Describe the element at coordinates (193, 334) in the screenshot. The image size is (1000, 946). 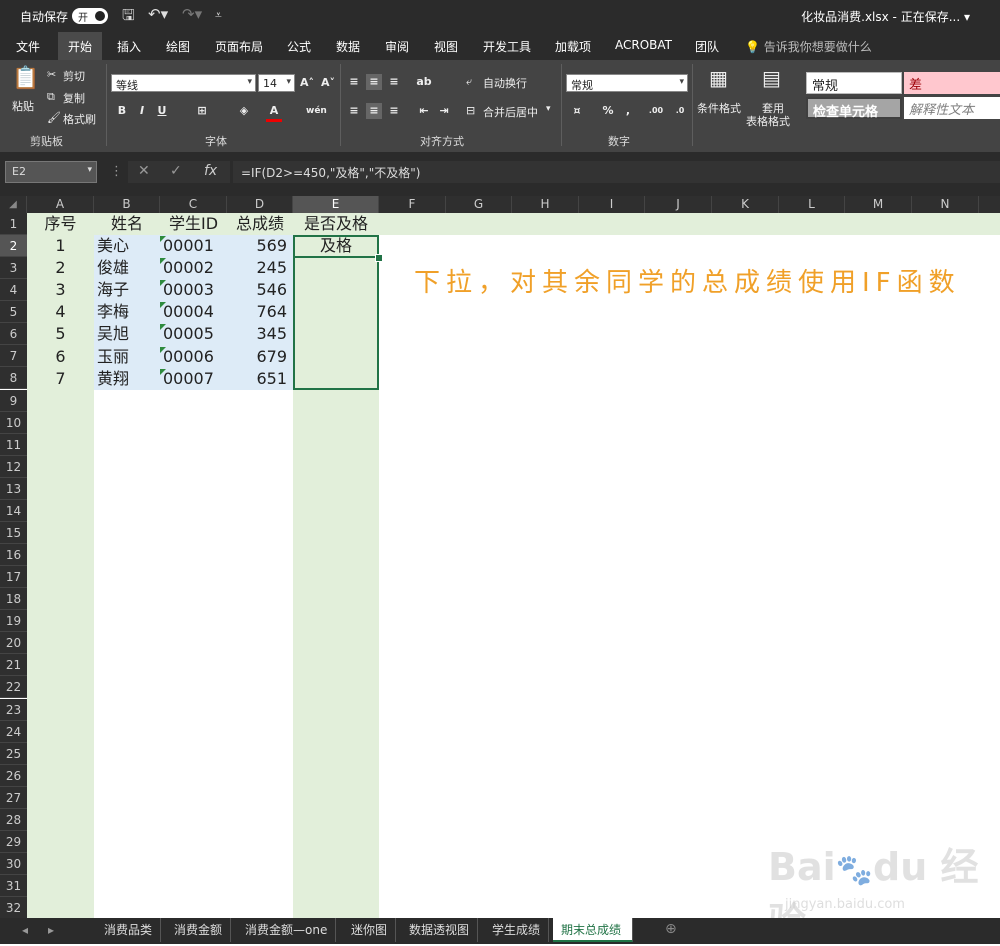
I see `cell-id: 00005` at that location.